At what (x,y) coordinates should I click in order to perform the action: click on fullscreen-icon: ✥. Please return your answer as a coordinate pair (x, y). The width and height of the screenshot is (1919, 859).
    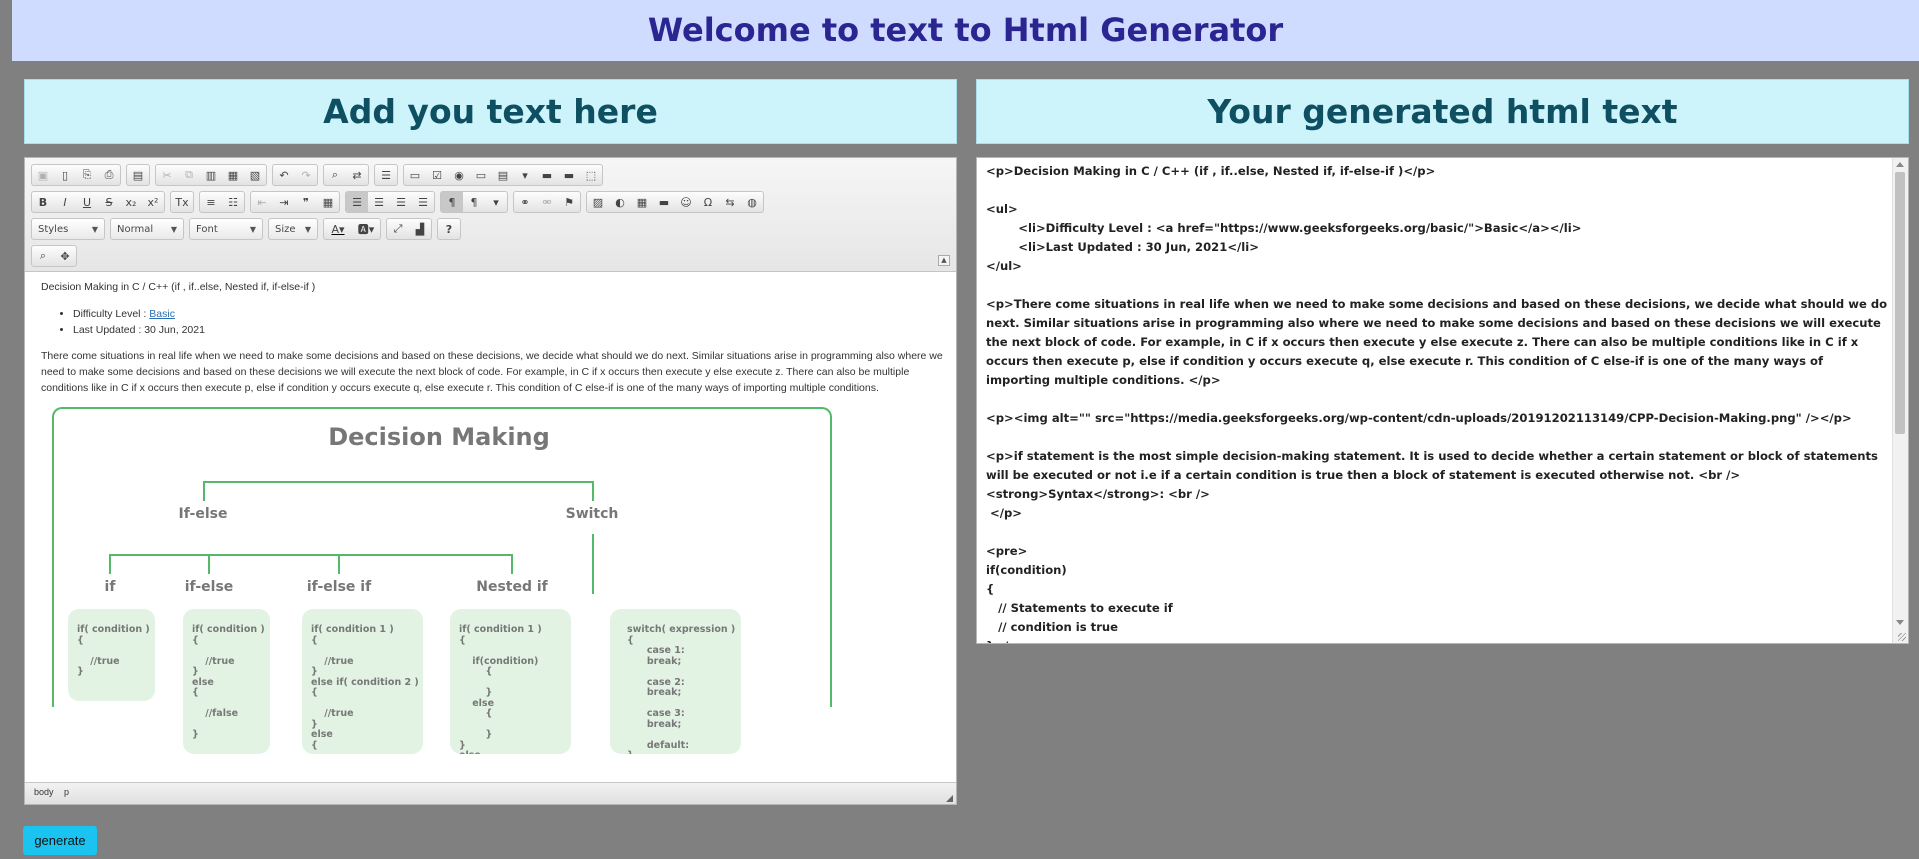
    Looking at the image, I should click on (65, 256).